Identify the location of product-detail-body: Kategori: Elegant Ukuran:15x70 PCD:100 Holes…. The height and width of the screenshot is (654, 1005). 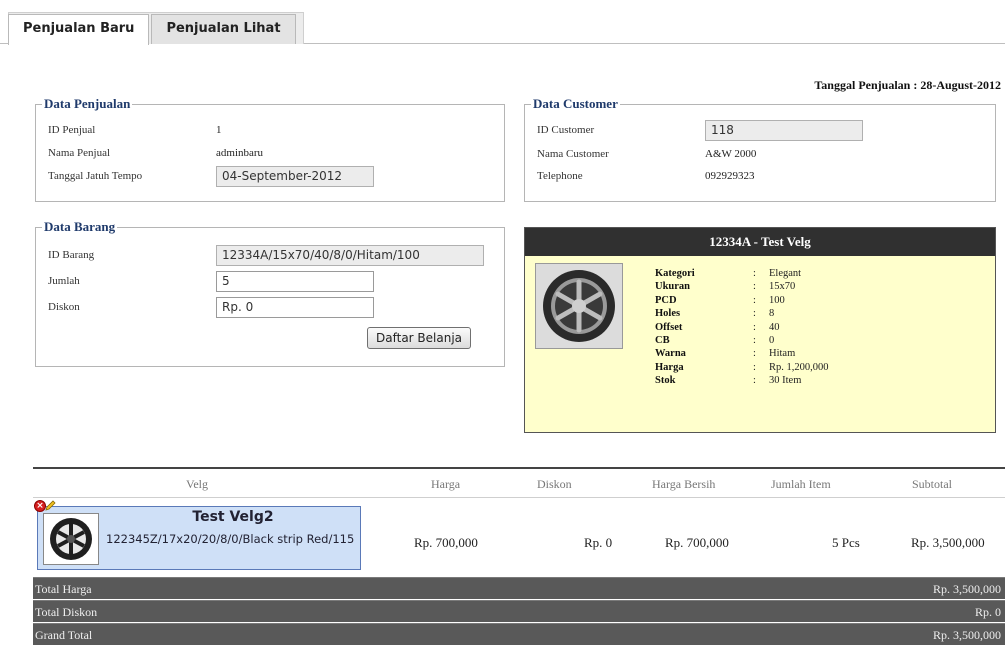
(760, 344).